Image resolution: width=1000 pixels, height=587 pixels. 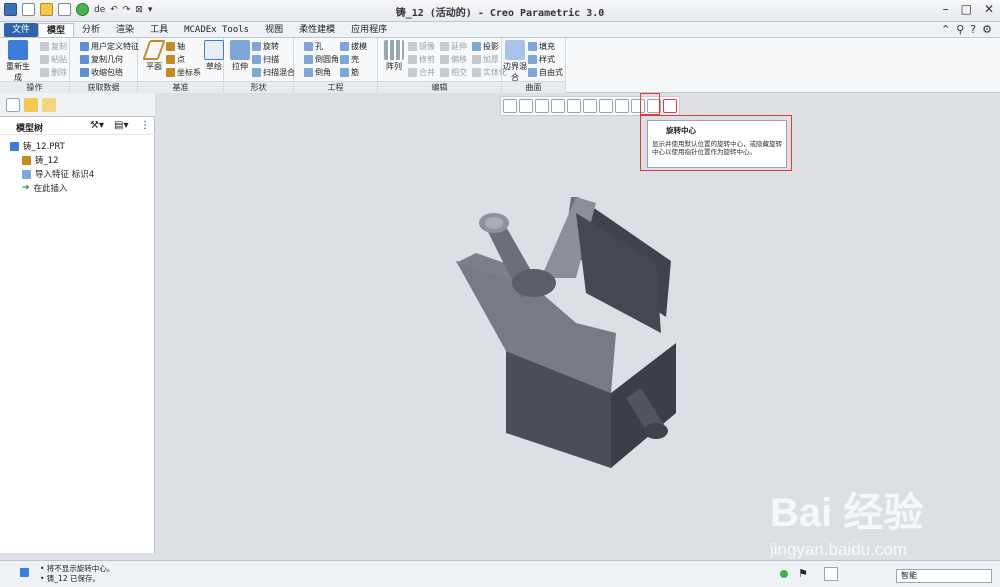 What do you see at coordinates (101, 72) in the screenshot?
I see `shrinkwrap-button: 收缩包络` at bounding box center [101, 72].